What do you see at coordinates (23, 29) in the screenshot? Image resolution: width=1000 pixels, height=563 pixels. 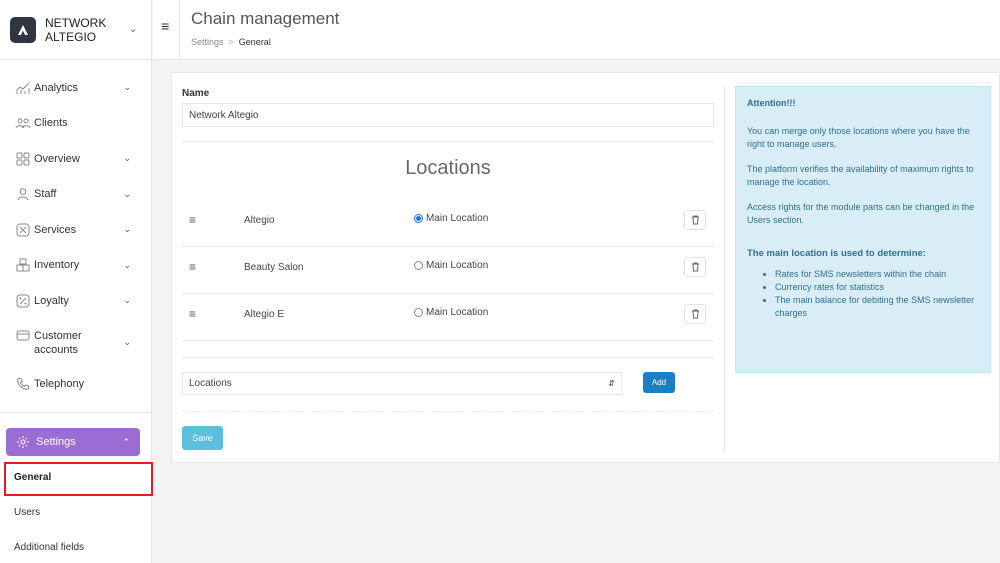 I see `altegio-logo-icon` at bounding box center [23, 29].